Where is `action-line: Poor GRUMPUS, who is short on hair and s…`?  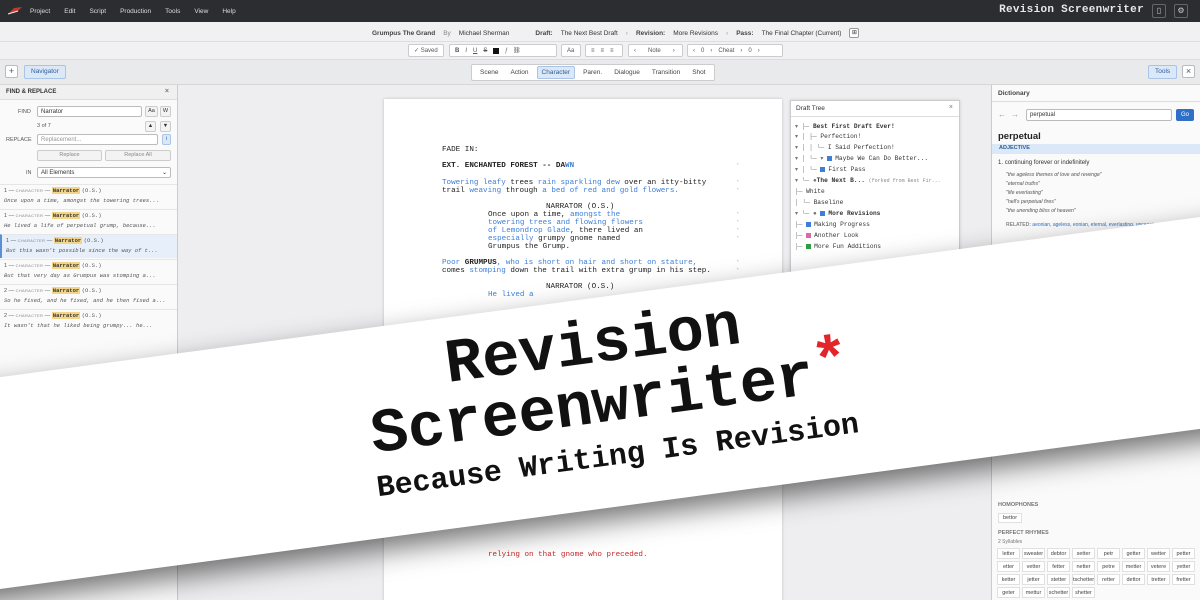
action-line: Poor GRUMPUS, who is short on hair and s… is located at coordinates (569, 263).